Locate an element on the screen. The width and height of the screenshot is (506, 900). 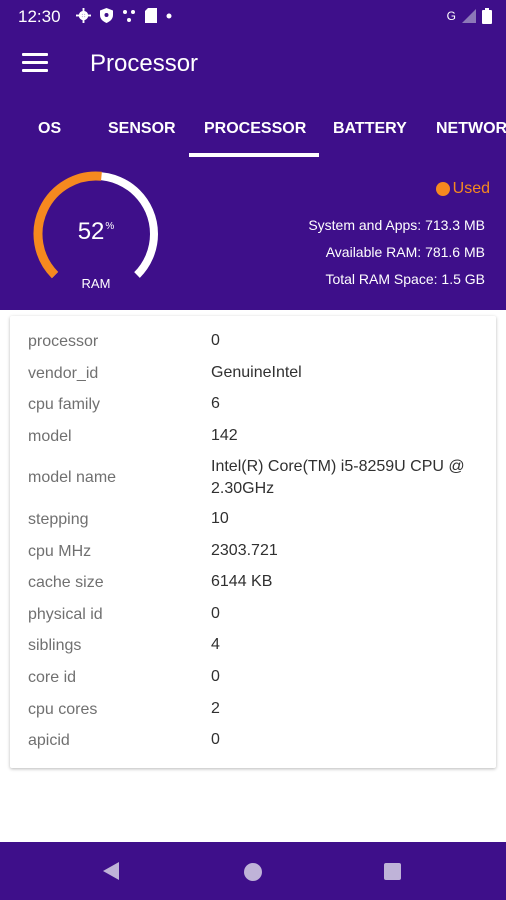
row-value: 10 is located at coordinates (220, 518).